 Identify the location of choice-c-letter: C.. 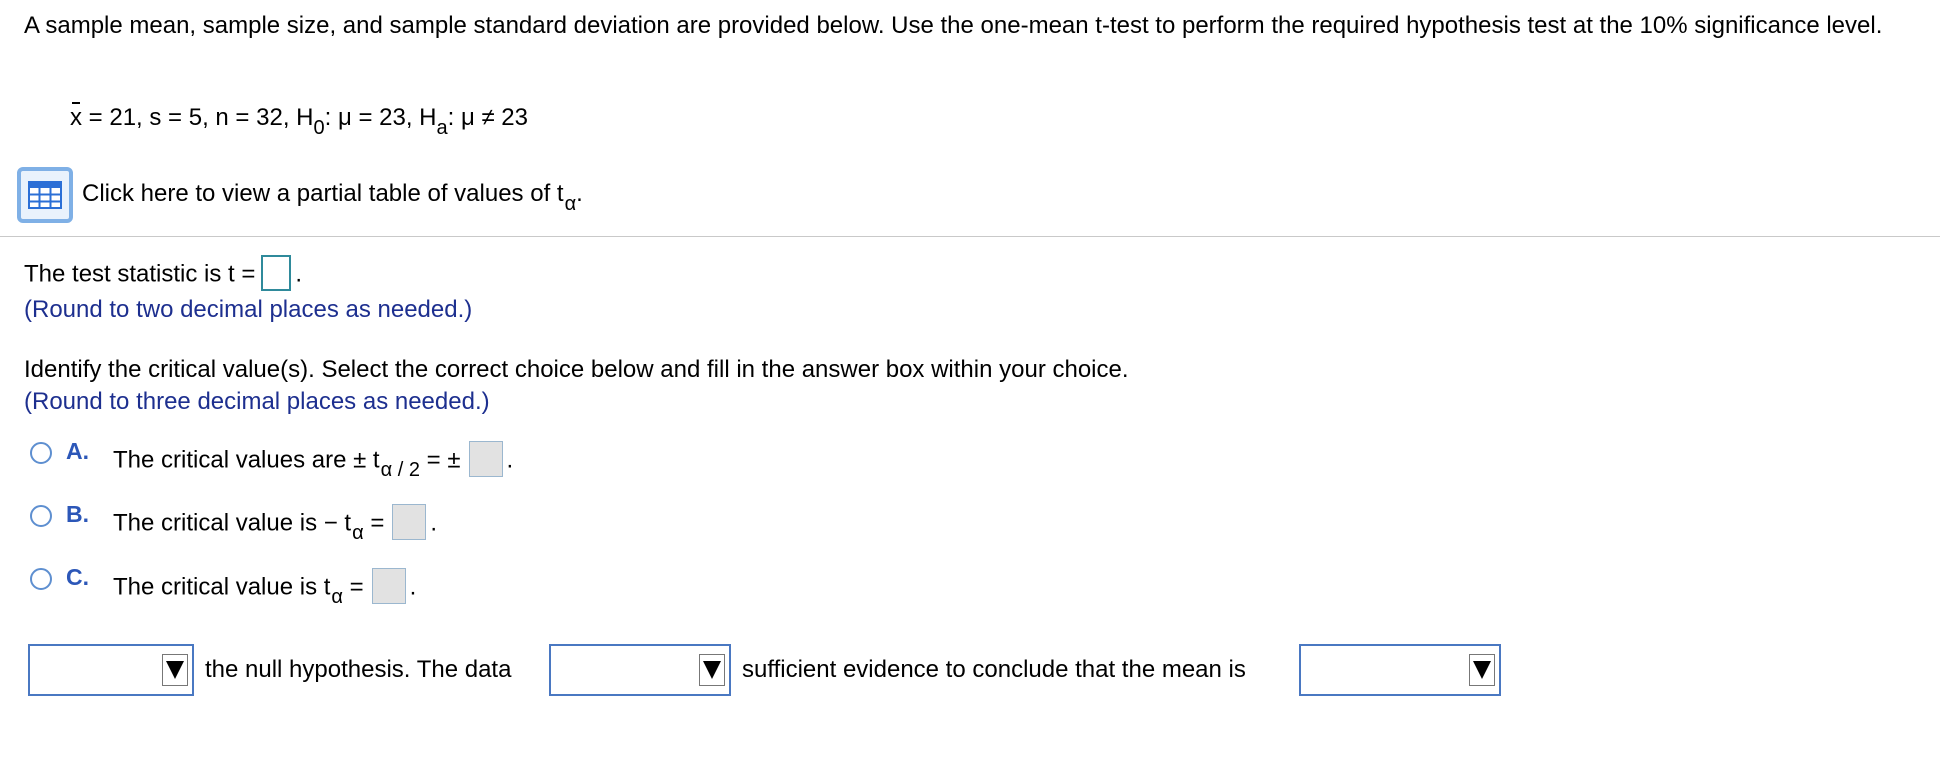
(77, 577).